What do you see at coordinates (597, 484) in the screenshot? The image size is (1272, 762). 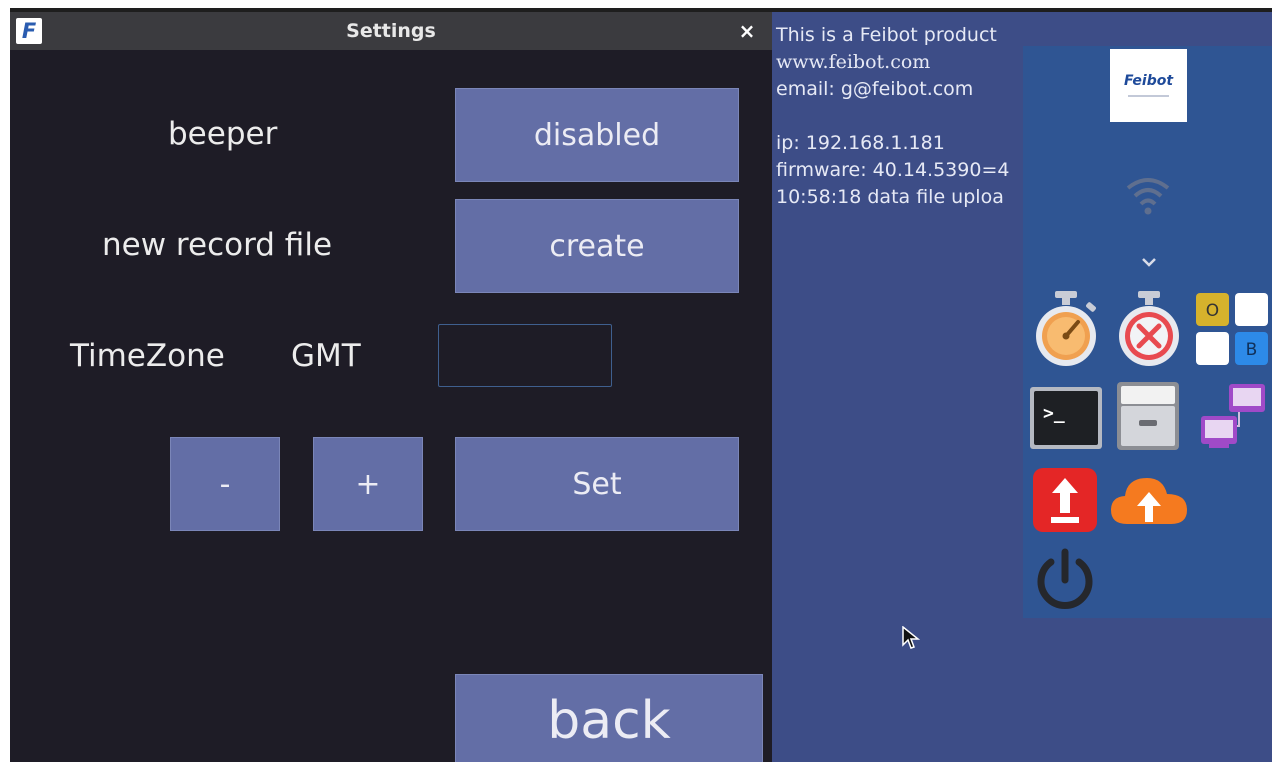 I see `set-timezone-button: Set` at bounding box center [597, 484].